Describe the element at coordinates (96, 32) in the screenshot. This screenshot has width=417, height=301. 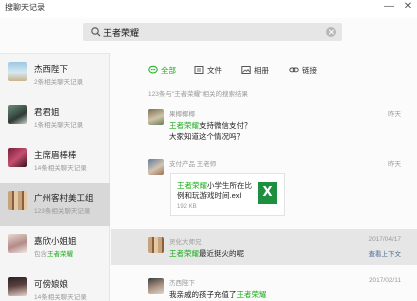
I see `search-icon` at that location.